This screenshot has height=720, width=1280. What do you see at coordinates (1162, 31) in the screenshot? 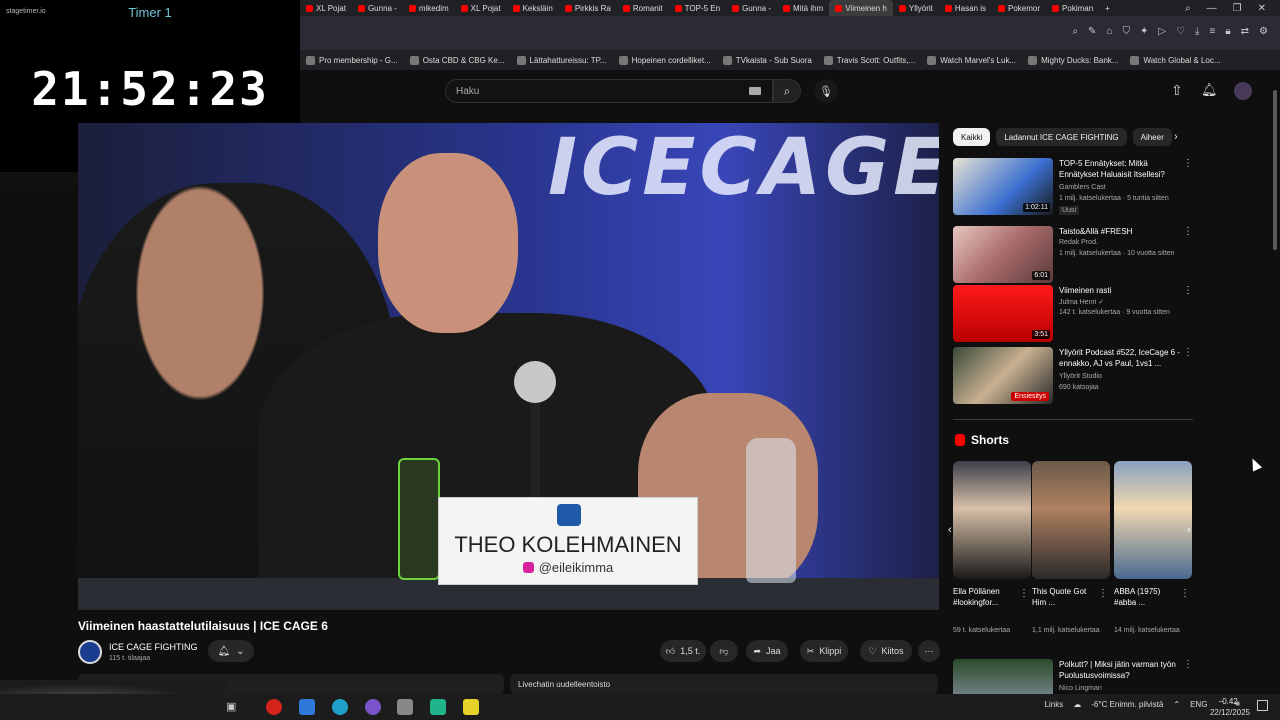
I see `play-icon: ▷` at bounding box center [1162, 31].